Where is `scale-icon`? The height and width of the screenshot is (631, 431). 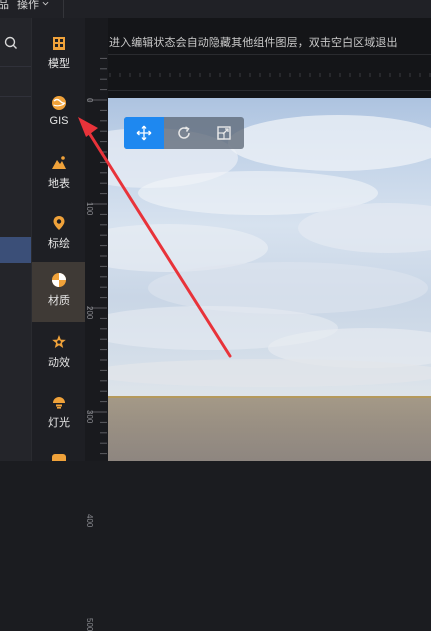 scale-icon is located at coordinates (224, 133).